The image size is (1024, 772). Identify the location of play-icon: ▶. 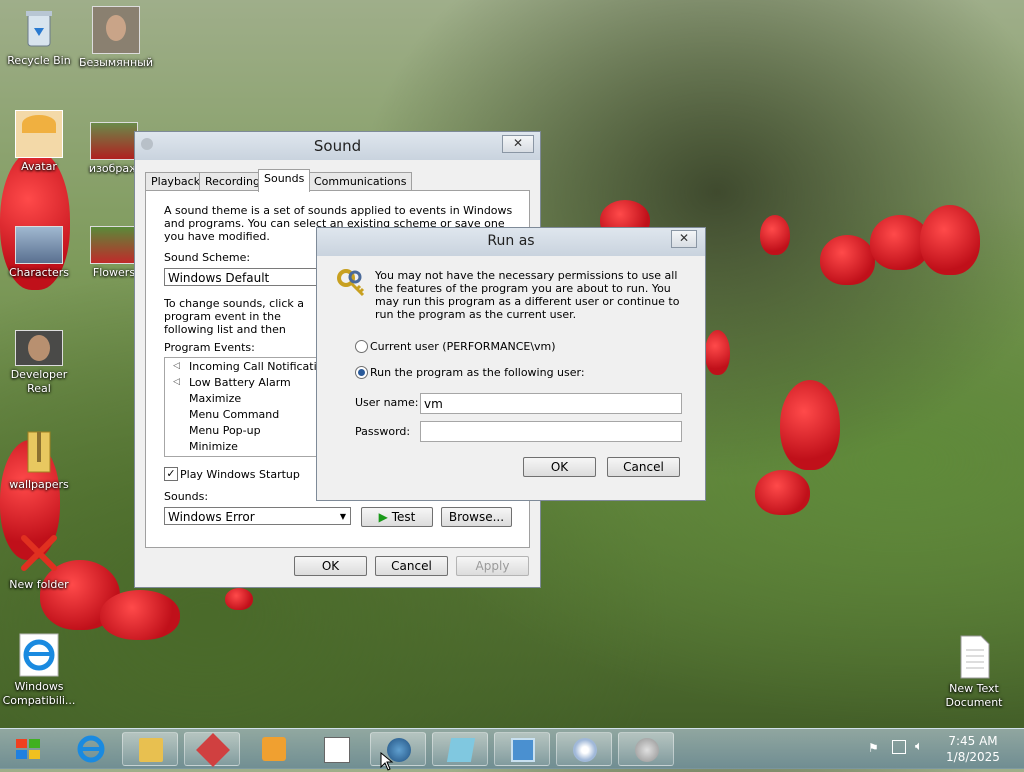
(383, 517).